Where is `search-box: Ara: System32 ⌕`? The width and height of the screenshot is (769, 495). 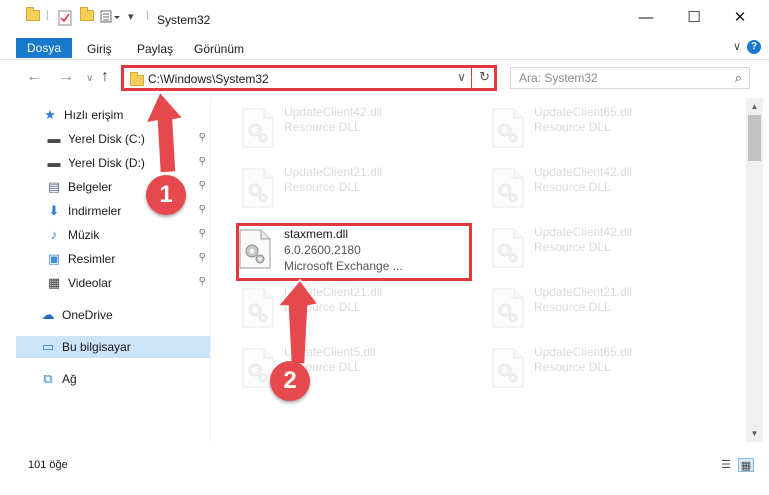
search-box: Ara: System32 ⌕ is located at coordinates (630, 78).